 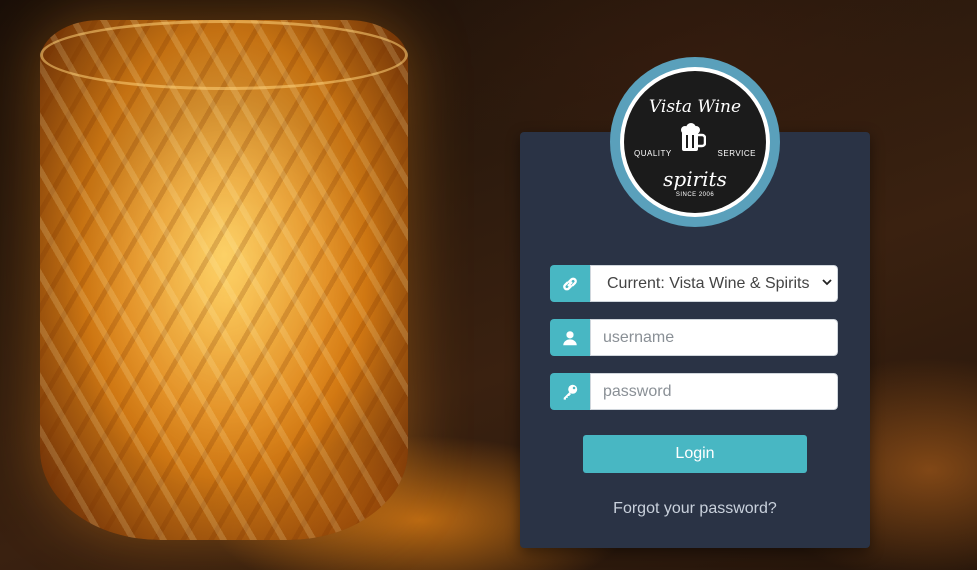 I want to click on logo-title: Vista Wine, so click(x=695, y=107).